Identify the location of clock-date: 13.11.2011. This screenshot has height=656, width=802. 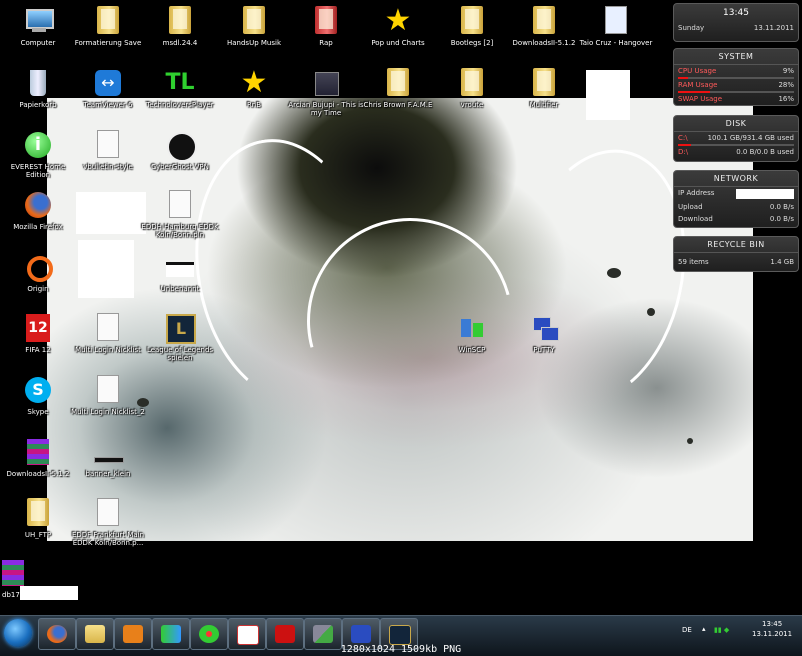
(773, 28).